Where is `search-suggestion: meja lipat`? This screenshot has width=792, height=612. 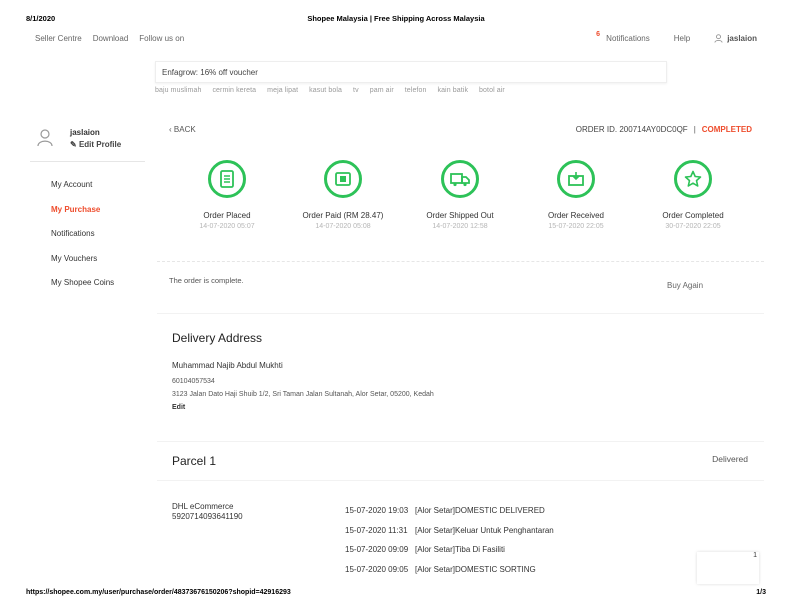 search-suggestion: meja lipat is located at coordinates (282, 90).